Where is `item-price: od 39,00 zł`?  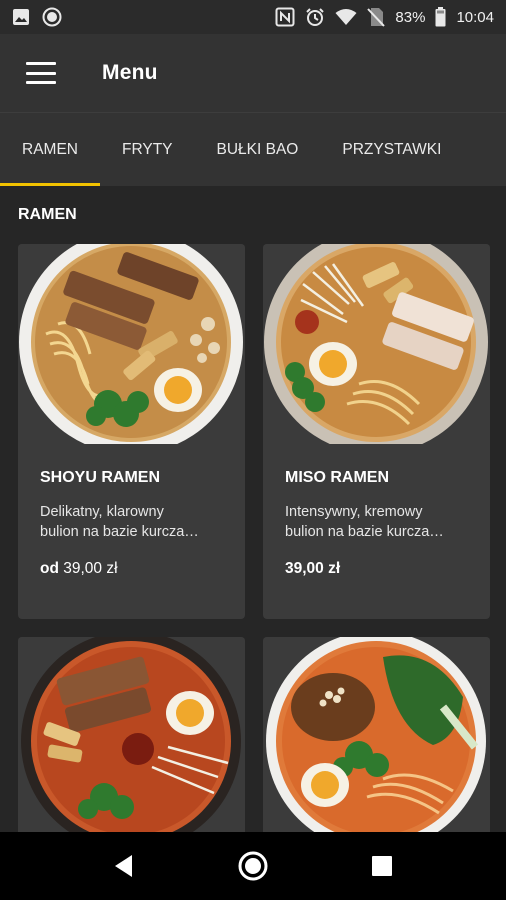 item-price: od 39,00 zł is located at coordinates (79, 568).